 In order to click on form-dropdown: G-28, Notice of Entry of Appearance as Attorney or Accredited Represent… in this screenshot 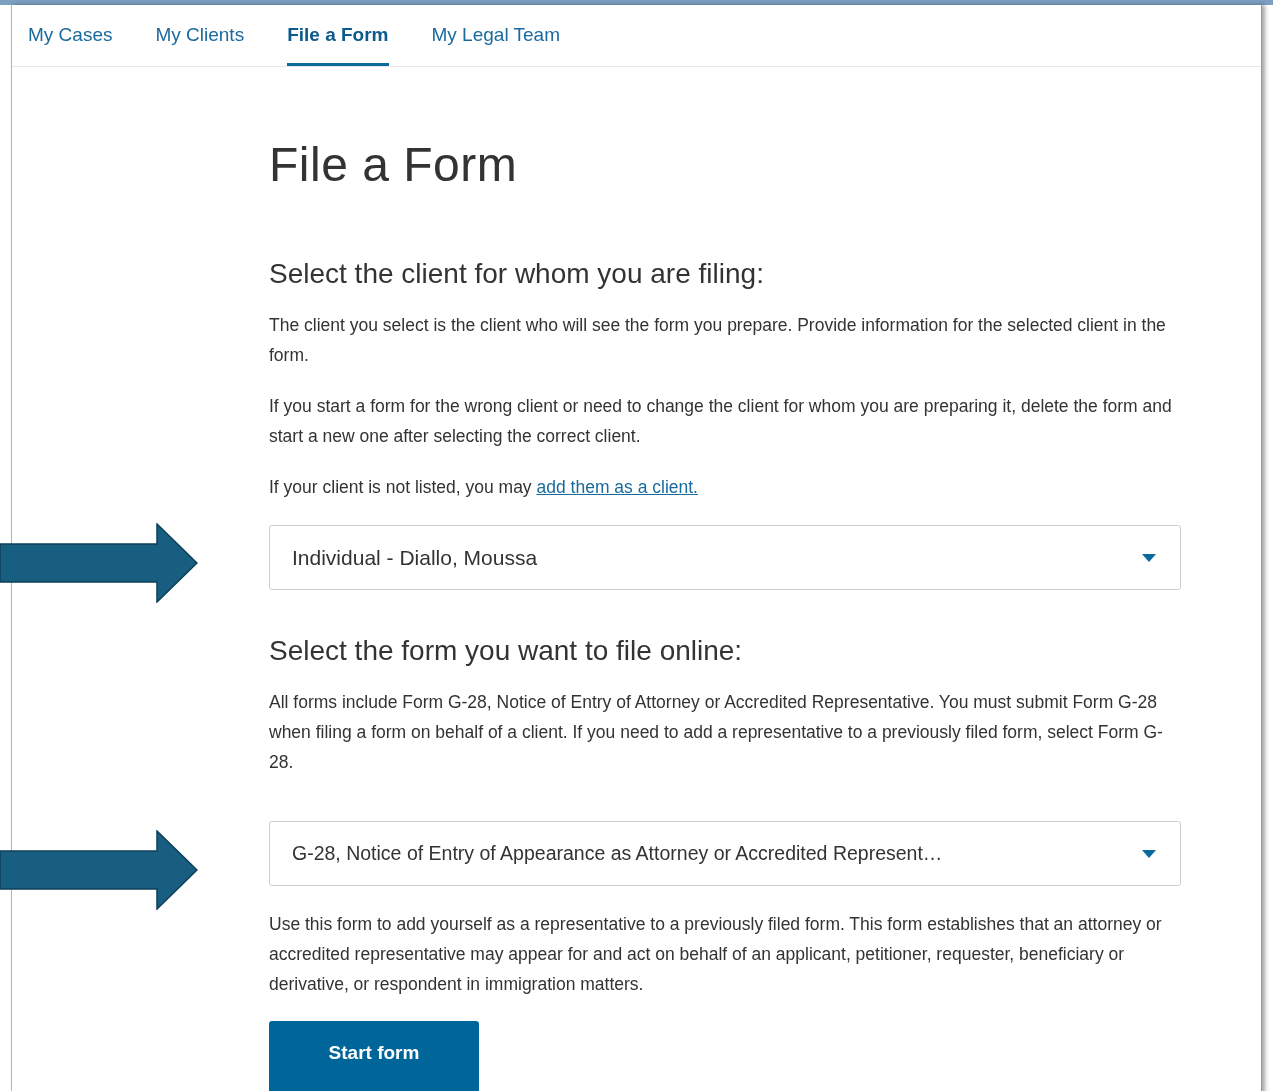, I will do `click(725, 853)`.